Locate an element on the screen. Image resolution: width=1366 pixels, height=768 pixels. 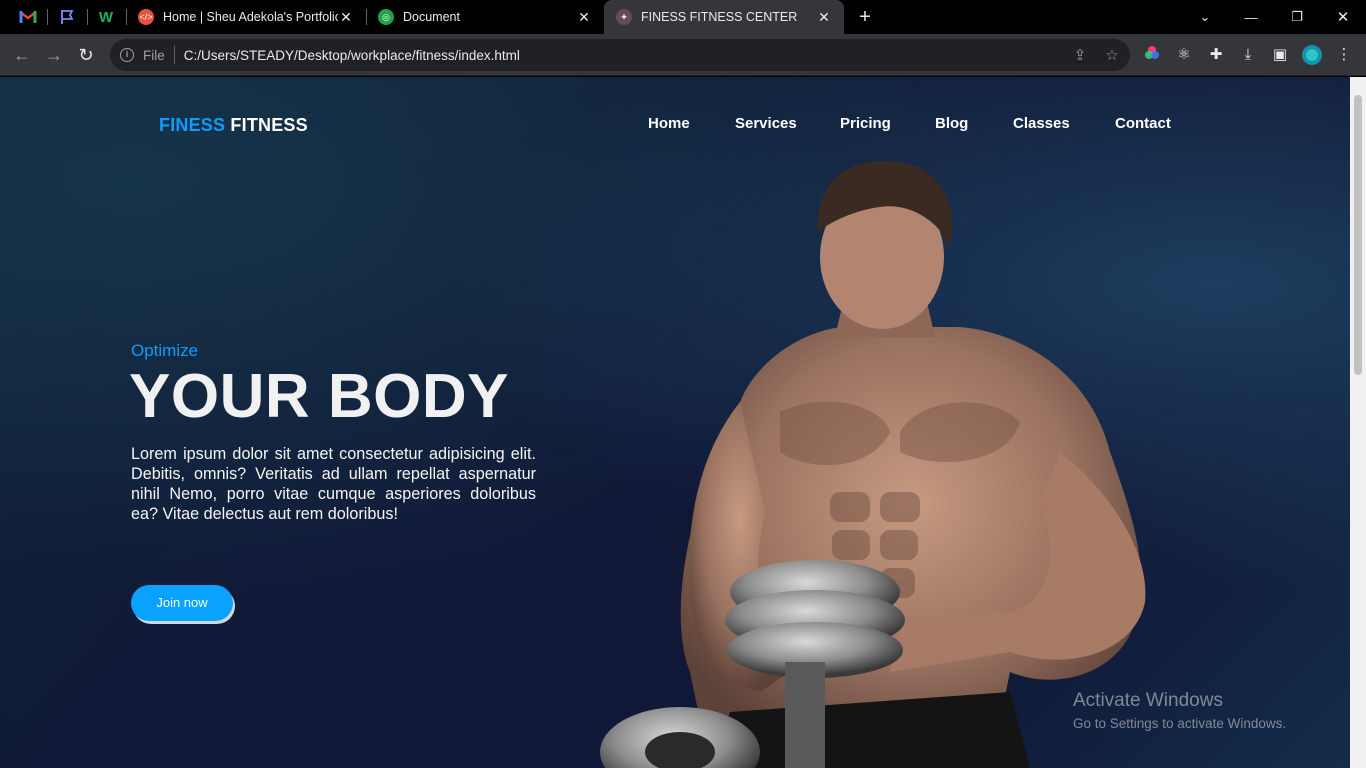
avatar-icon is located at coordinates (1312, 55).